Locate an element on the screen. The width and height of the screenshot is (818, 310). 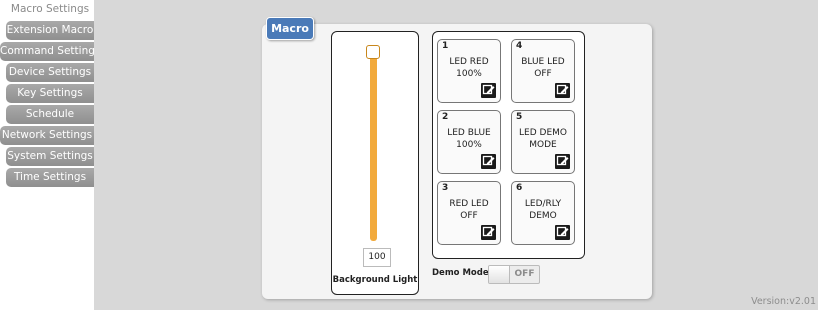
macro-label: LED BLUE 100% is located at coordinates (469, 139).